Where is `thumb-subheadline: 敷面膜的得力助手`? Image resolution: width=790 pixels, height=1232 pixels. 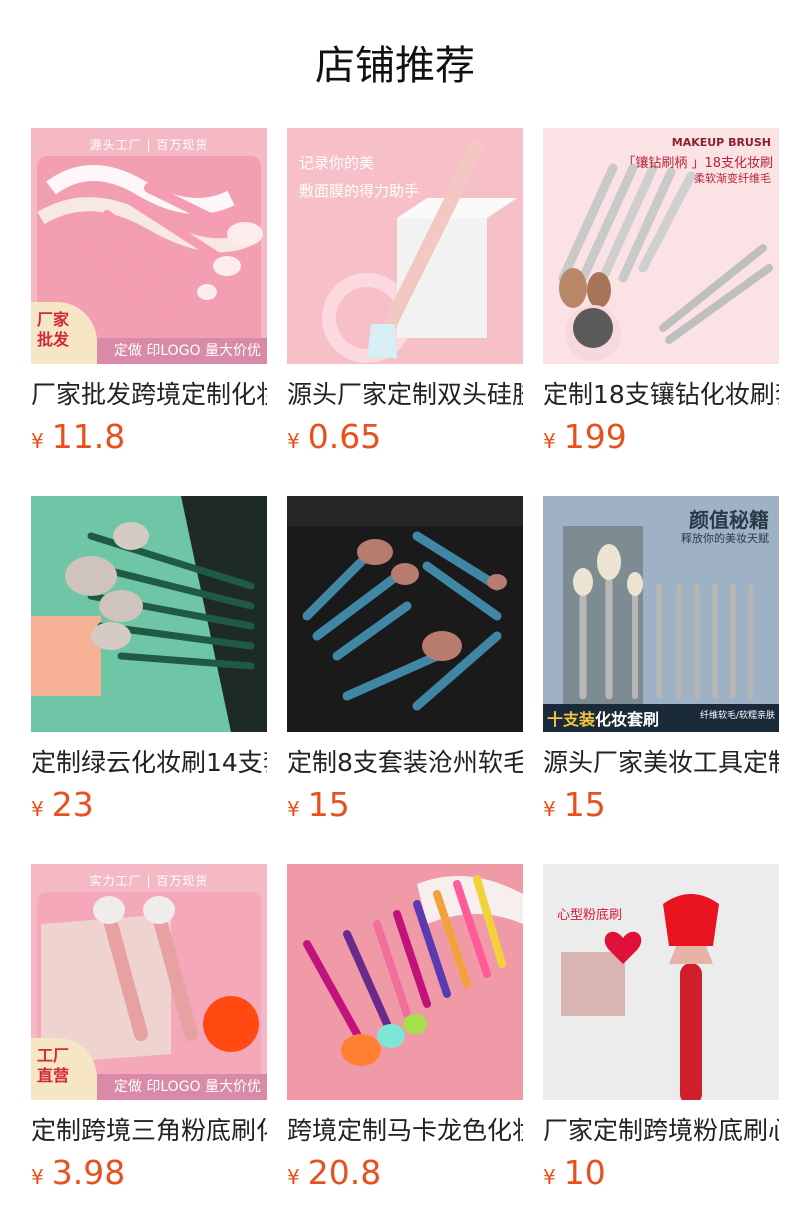
thumb-subheadline: 敷面膜的得力助手 is located at coordinates (359, 191).